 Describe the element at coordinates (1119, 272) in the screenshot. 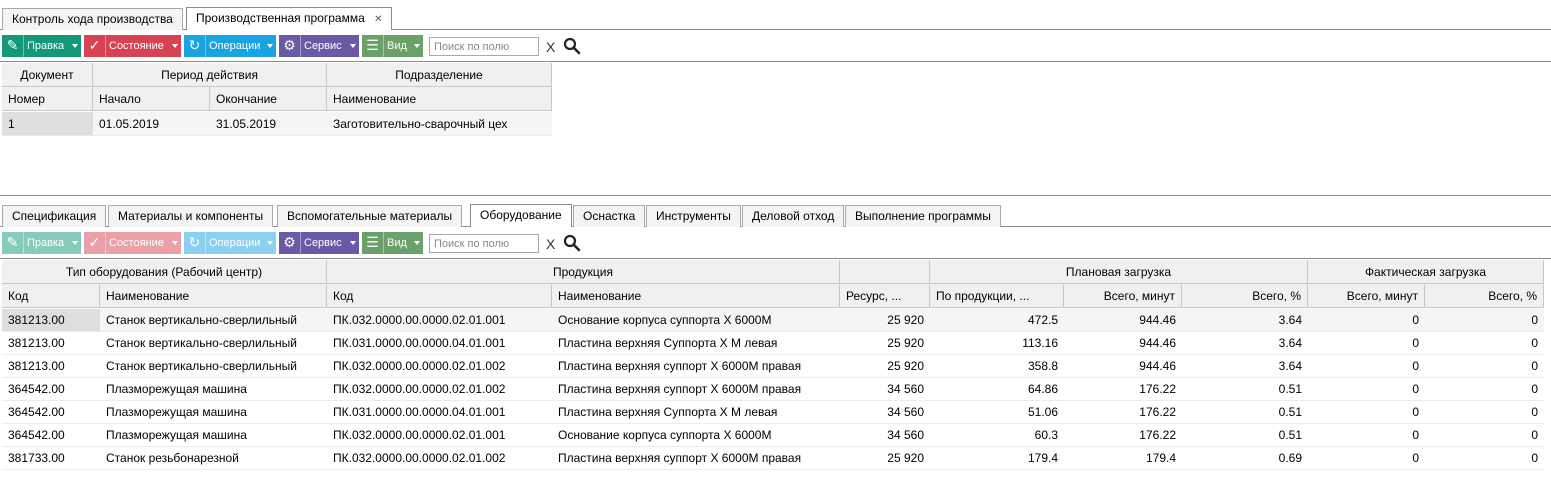

I see `group-header: Плановая загрузка` at that location.